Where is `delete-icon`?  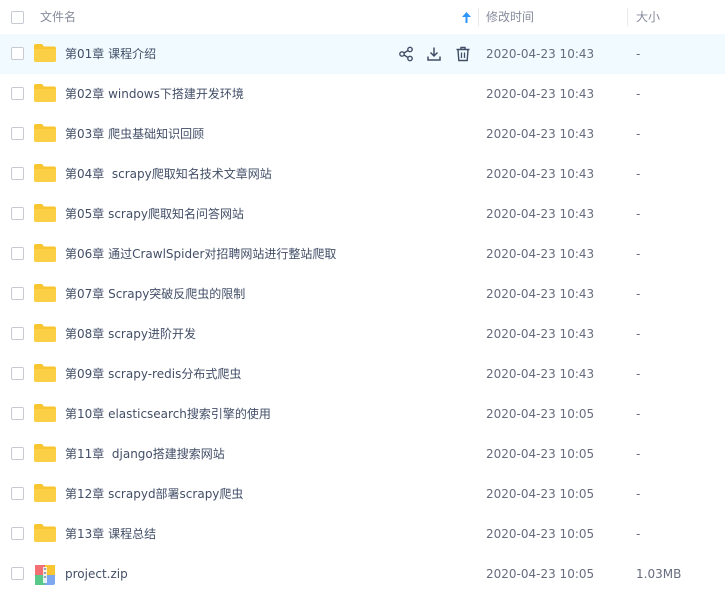
delete-icon is located at coordinates (463, 54).